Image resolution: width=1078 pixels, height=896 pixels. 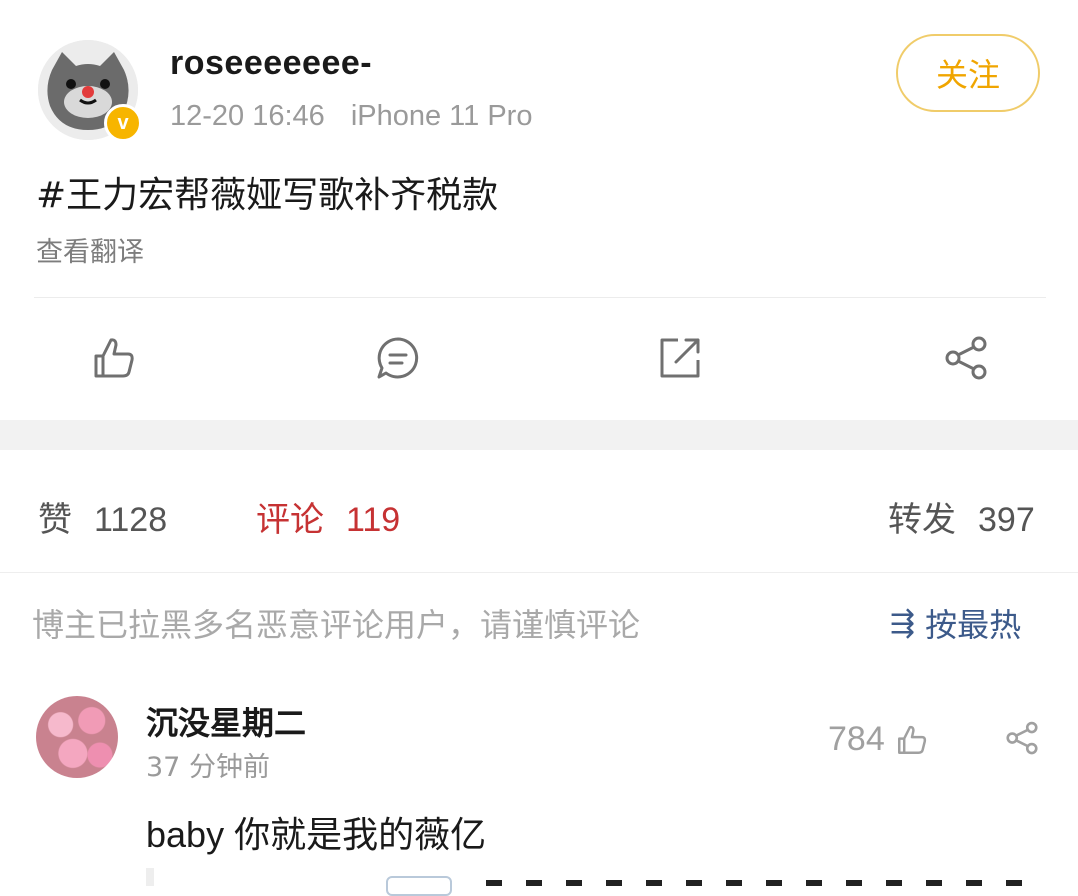 What do you see at coordinates (968, 73) in the screenshot?
I see `follow-button: 关注` at bounding box center [968, 73].